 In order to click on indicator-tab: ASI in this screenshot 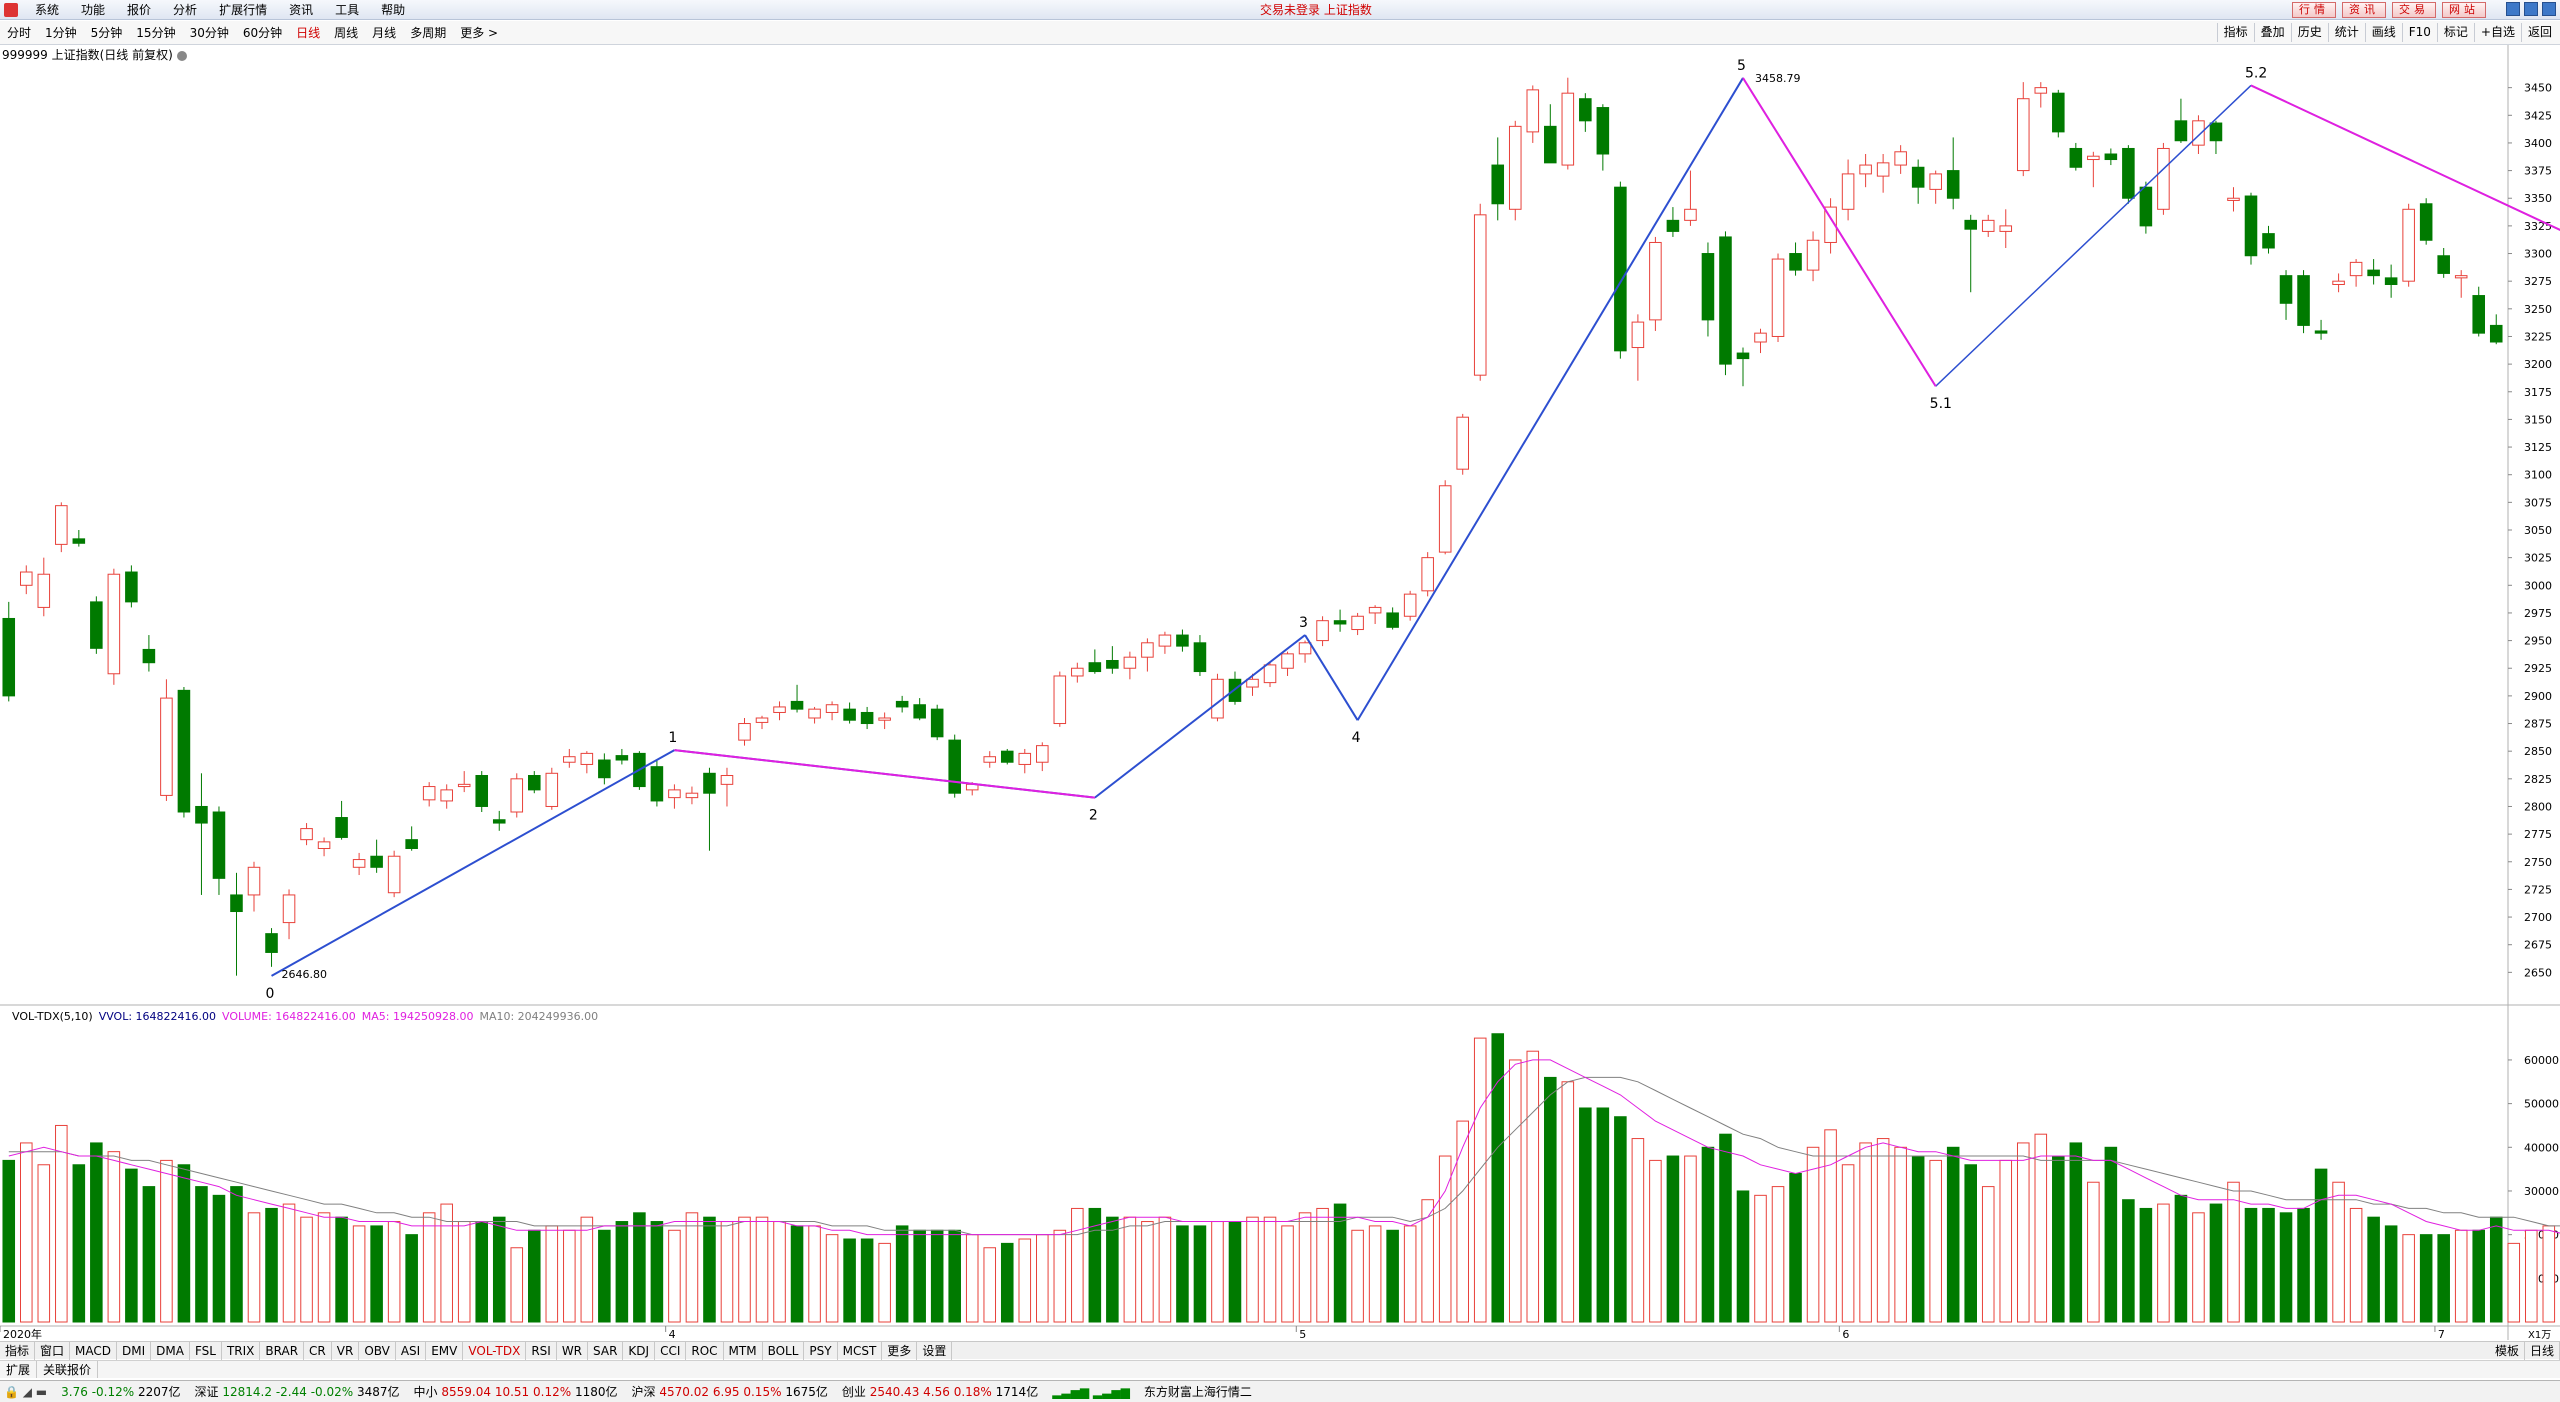, I will do `click(411, 1350)`.